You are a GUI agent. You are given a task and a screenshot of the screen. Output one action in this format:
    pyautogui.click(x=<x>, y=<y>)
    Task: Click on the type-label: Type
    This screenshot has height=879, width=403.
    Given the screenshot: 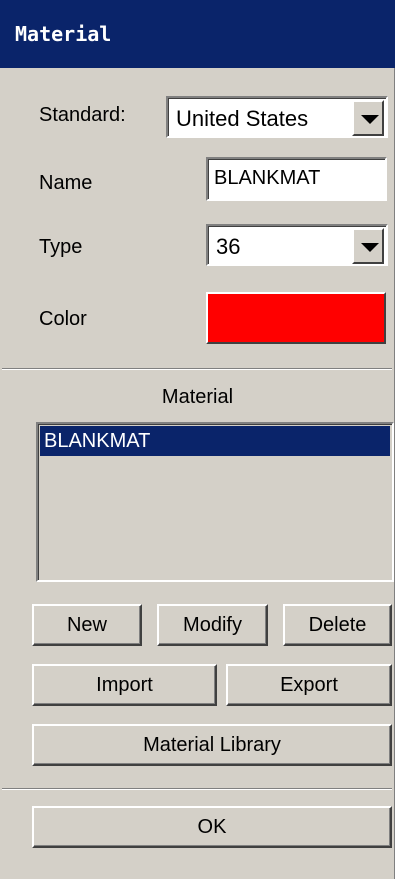 What is the action you would take?
    pyautogui.click(x=61, y=247)
    